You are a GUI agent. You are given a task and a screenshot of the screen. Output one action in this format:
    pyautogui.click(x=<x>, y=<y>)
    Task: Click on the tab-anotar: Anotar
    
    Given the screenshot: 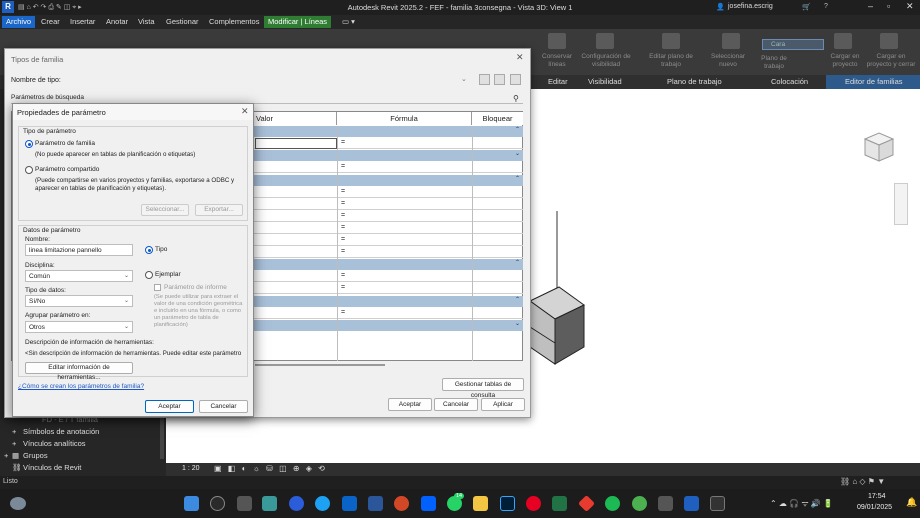 What is the action you would take?
    pyautogui.click(x=117, y=22)
    